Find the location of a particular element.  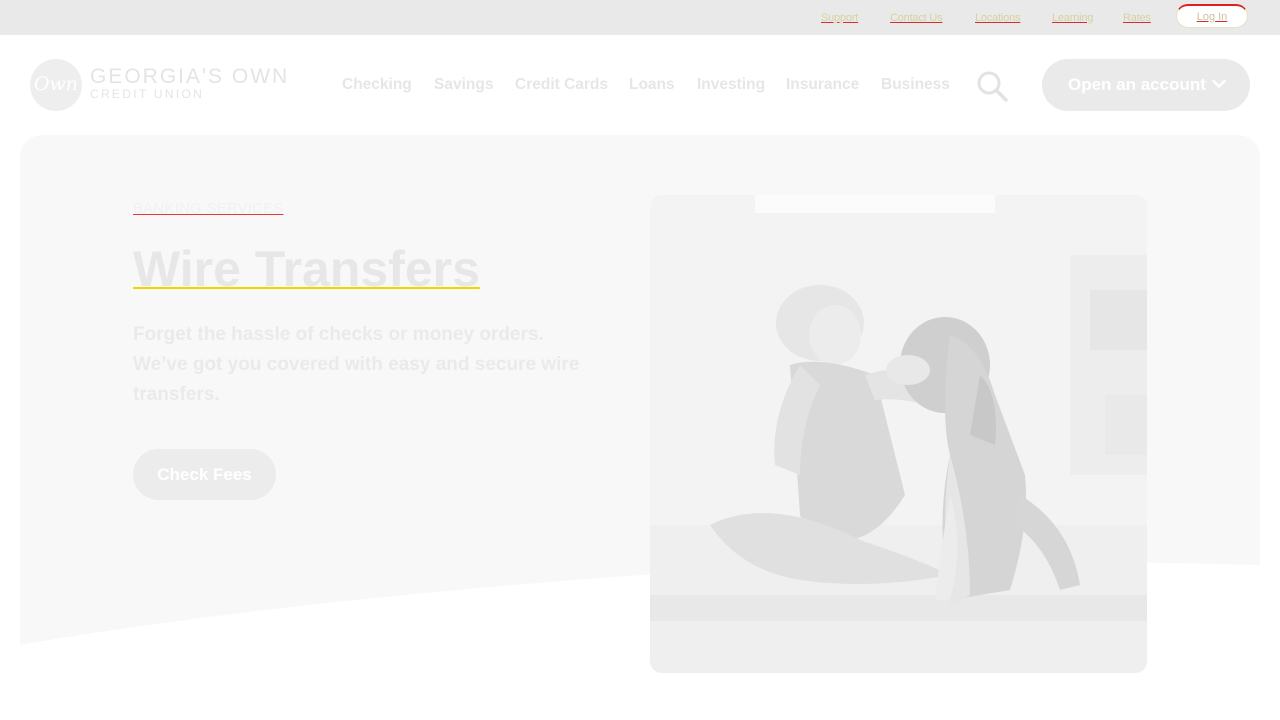

logo-mark-text: Own is located at coordinates (56, 84).